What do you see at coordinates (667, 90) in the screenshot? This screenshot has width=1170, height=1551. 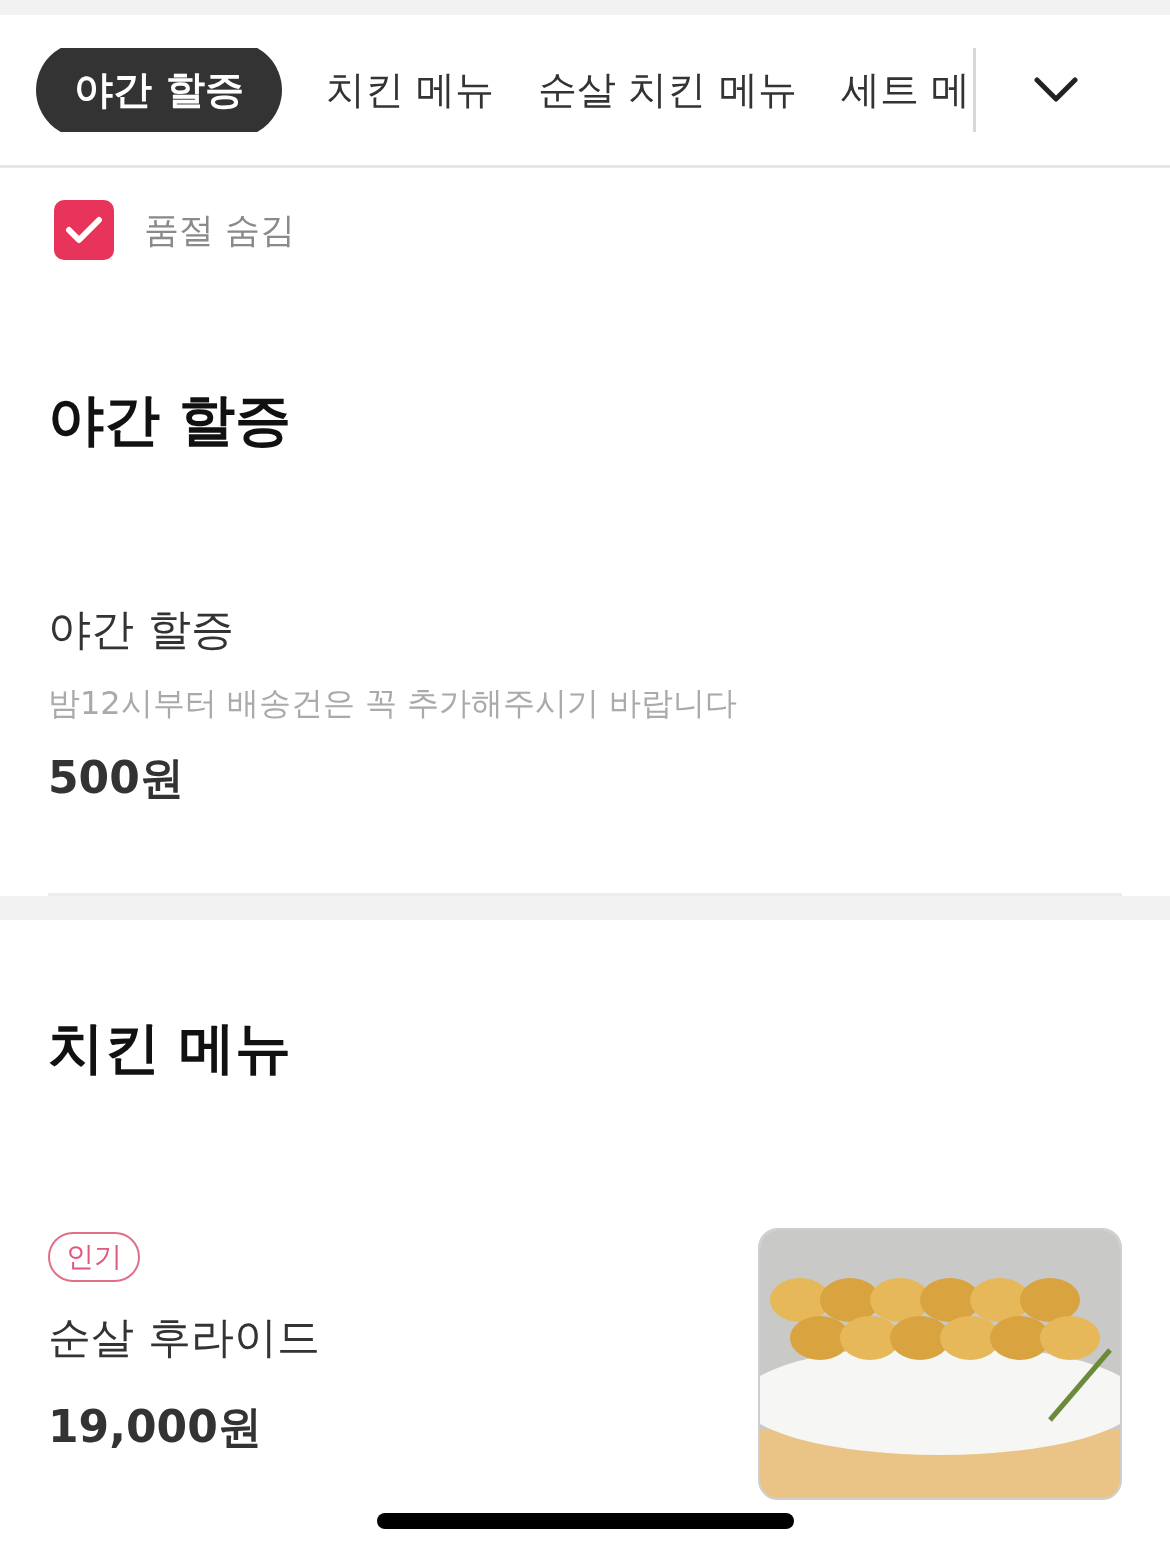 I see `category-tab: 순살 치킨 메뉴` at bounding box center [667, 90].